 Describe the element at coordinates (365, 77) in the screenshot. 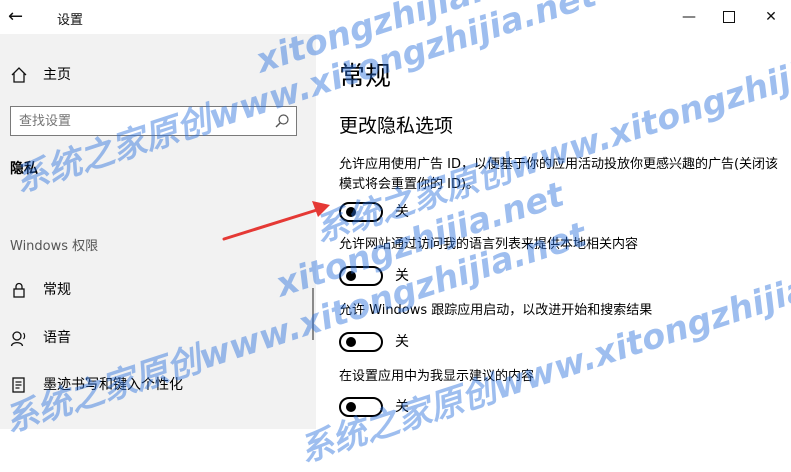

I see `page-title: 常规` at that location.